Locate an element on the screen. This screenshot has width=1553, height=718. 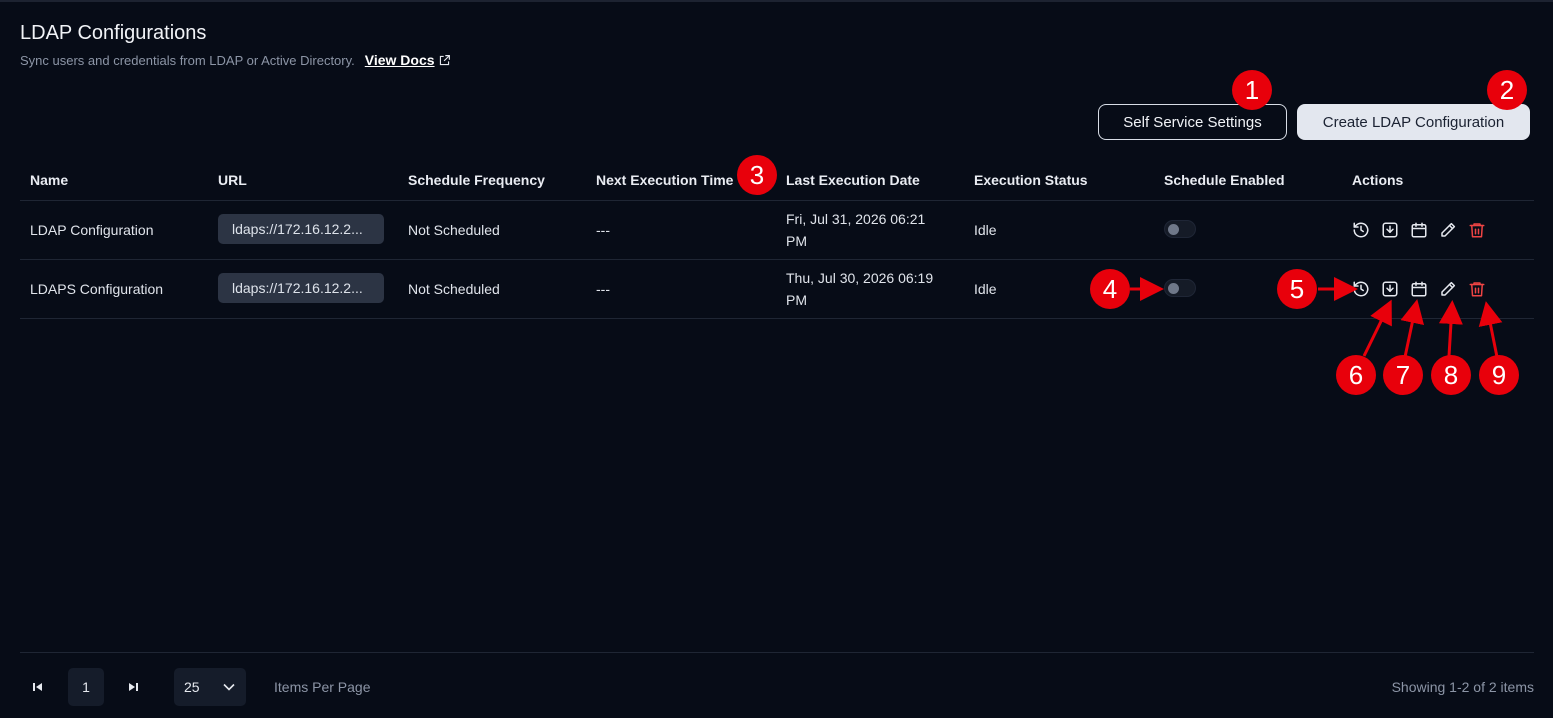
page-title: LDAP Configurations is located at coordinates (113, 33).